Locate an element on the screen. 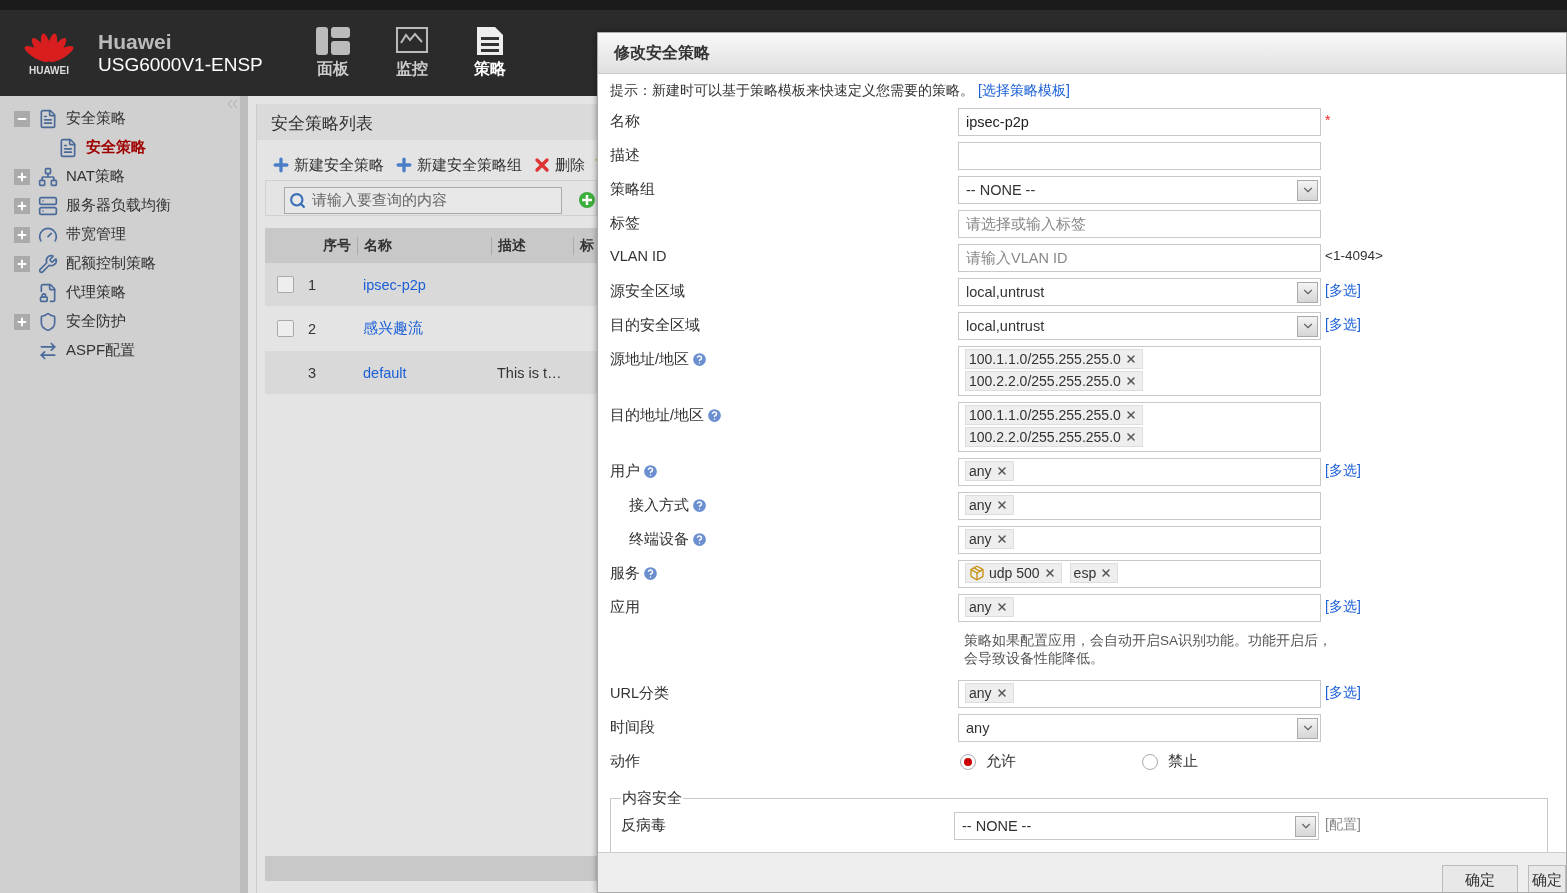 This screenshot has height=893, width=1567. column-header: 描述 is located at coordinates (532, 245).